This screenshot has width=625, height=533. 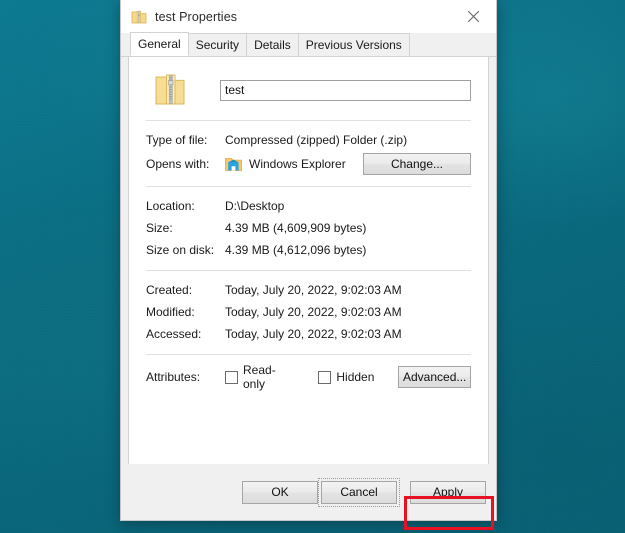 What do you see at coordinates (272, 44) in the screenshot?
I see `tab-details: Details` at bounding box center [272, 44].